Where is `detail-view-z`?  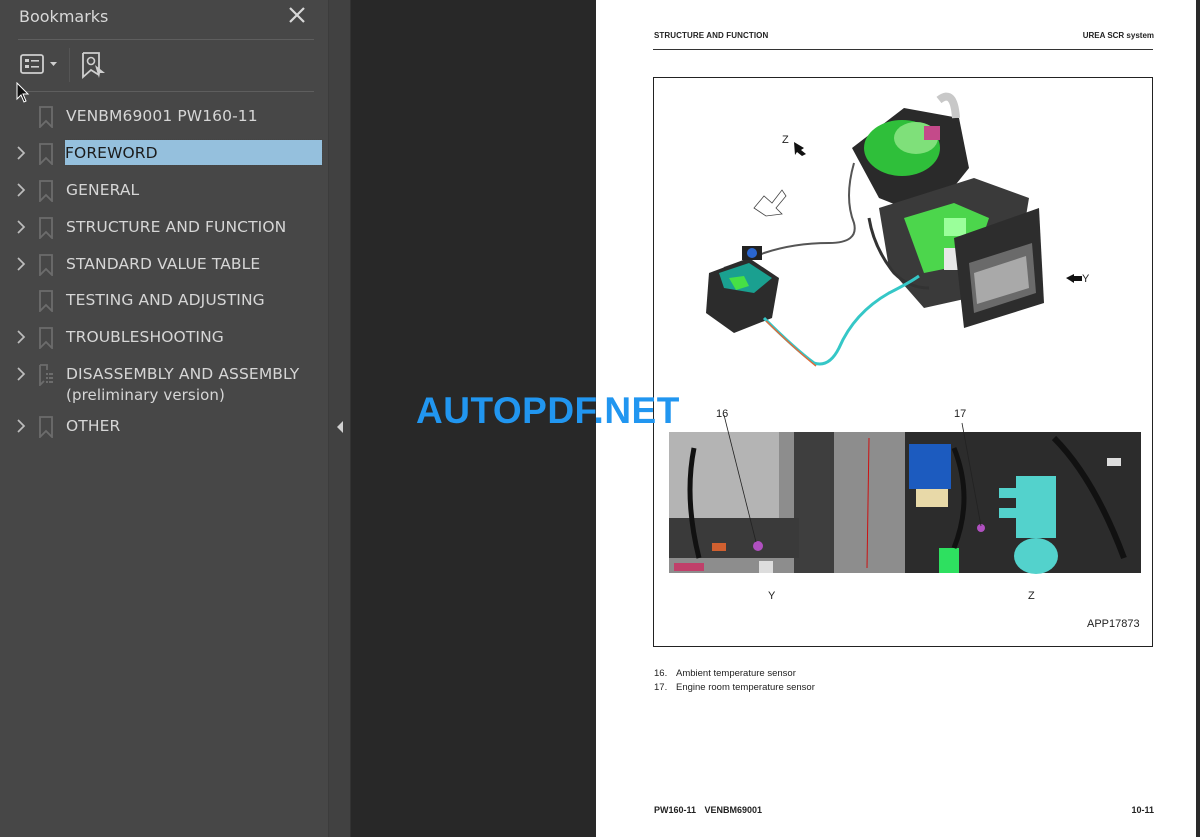
detail-view-z is located at coordinates (1023, 498).